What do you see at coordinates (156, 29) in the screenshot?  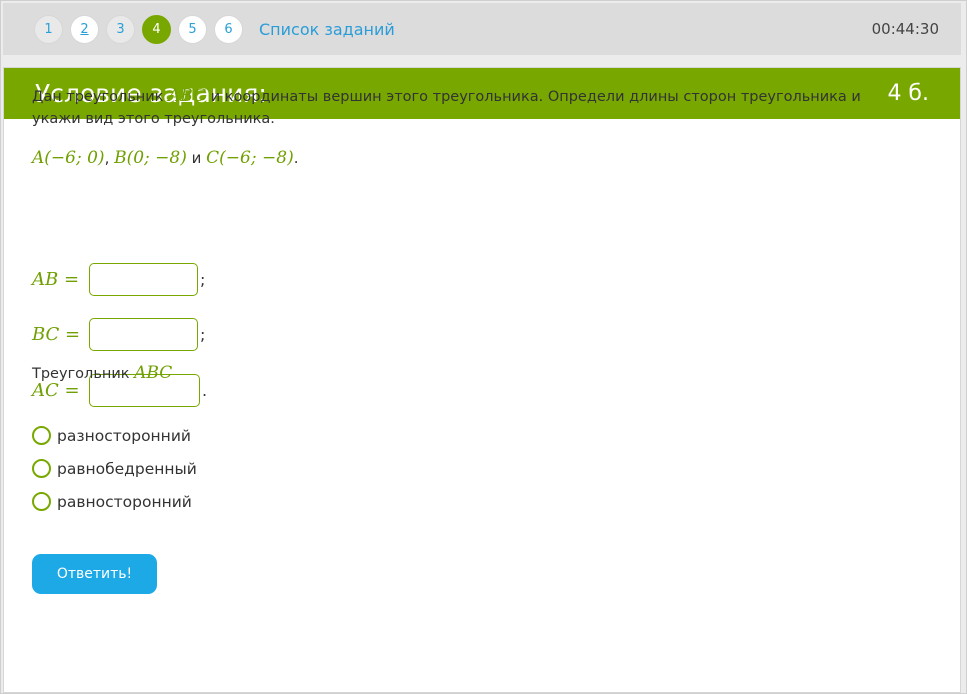 I see `task-number-4-current: 4` at bounding box center [156, 29].